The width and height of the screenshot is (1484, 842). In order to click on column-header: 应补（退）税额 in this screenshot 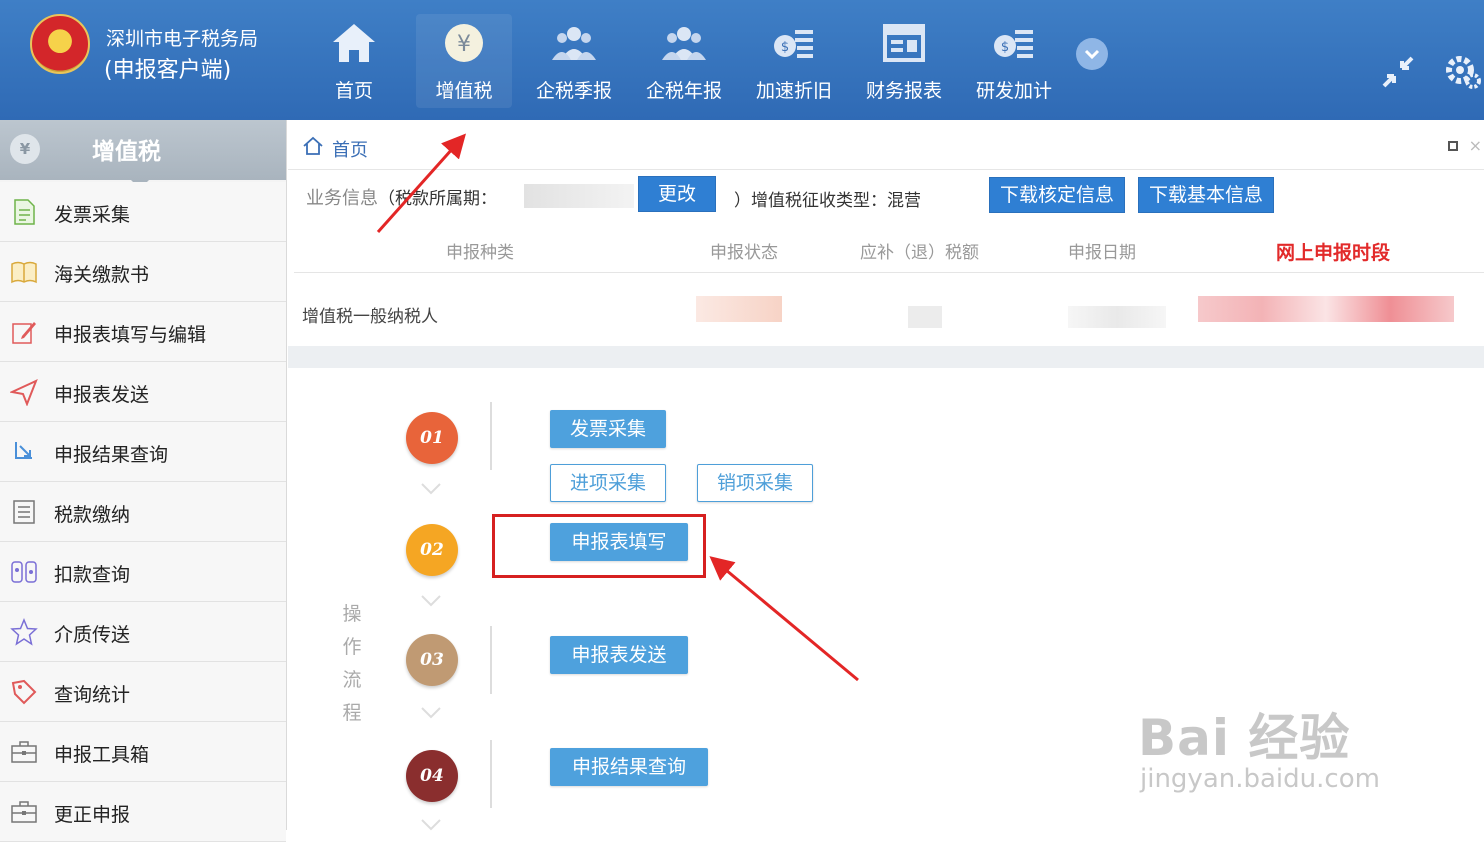, I will do `click(919, 253)`.